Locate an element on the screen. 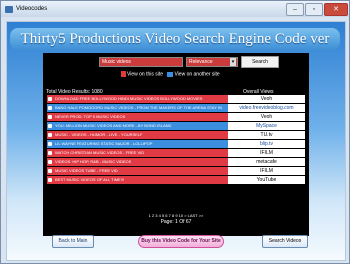  window-controls: – ▫ ✕ is located at coordinates (317, 9).